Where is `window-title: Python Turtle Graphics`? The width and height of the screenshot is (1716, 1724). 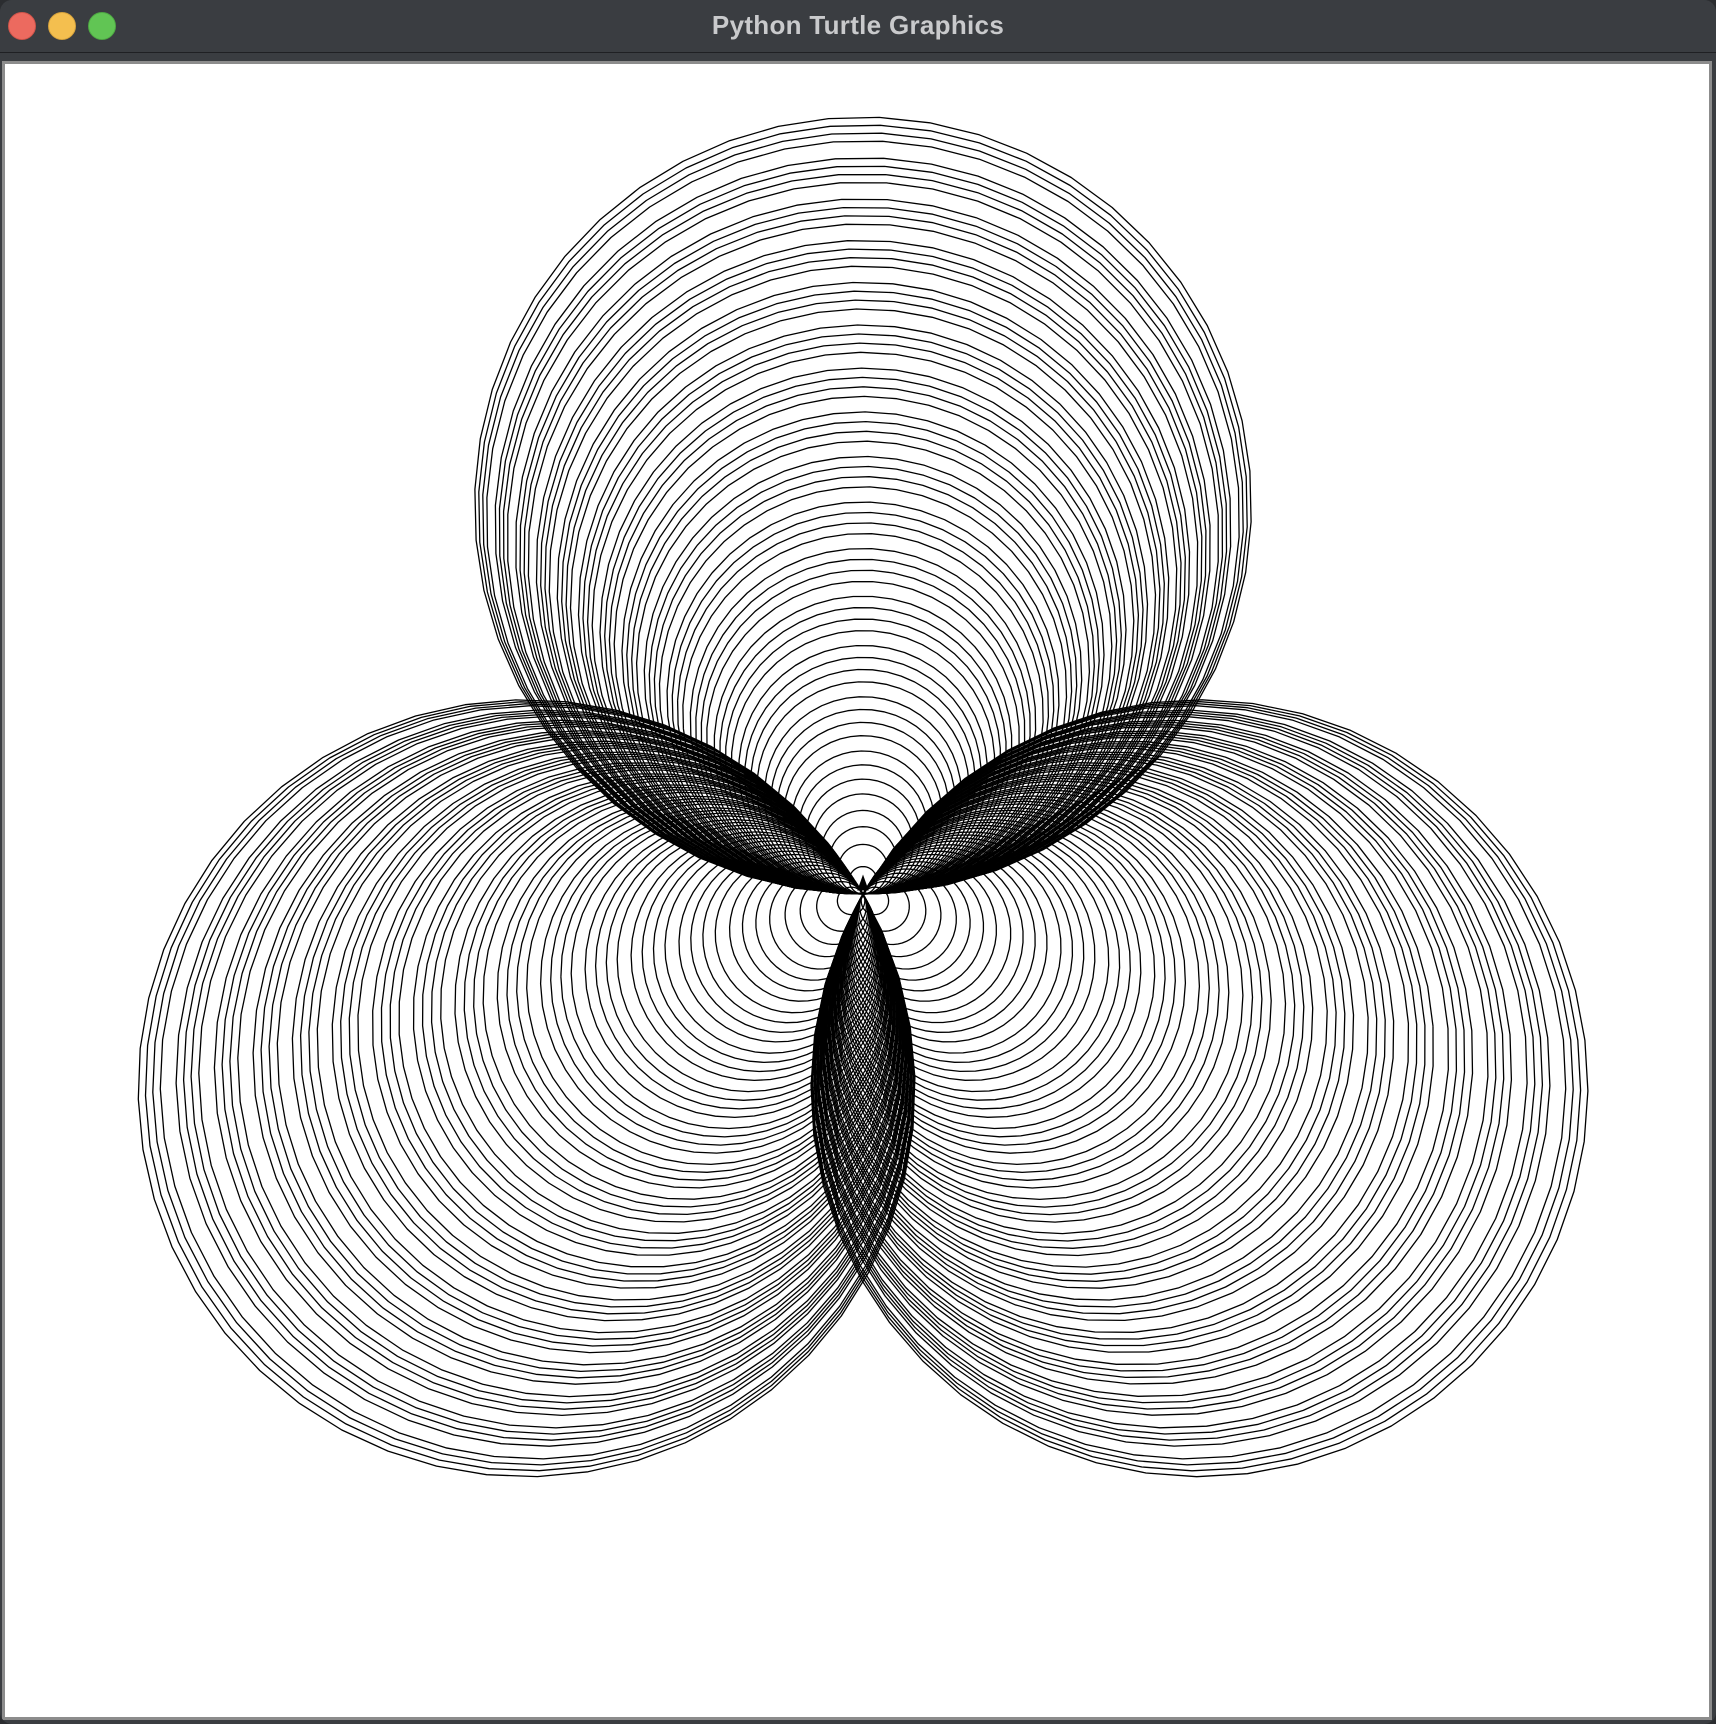 window-title: Python Turtle Graphics is located at coordinates (858, 25).